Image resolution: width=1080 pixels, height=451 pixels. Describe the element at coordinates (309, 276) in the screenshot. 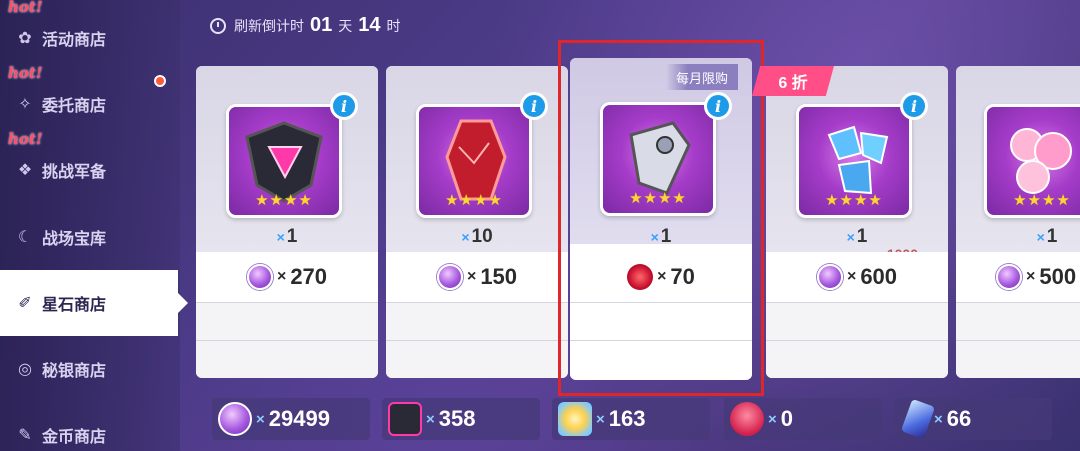

I see `price-value: 270` at that location.